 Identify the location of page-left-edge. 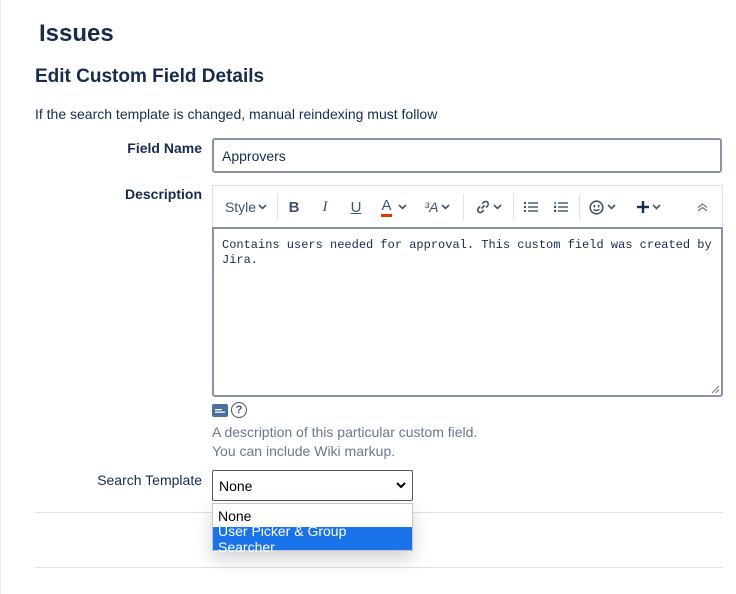
(0, 297).